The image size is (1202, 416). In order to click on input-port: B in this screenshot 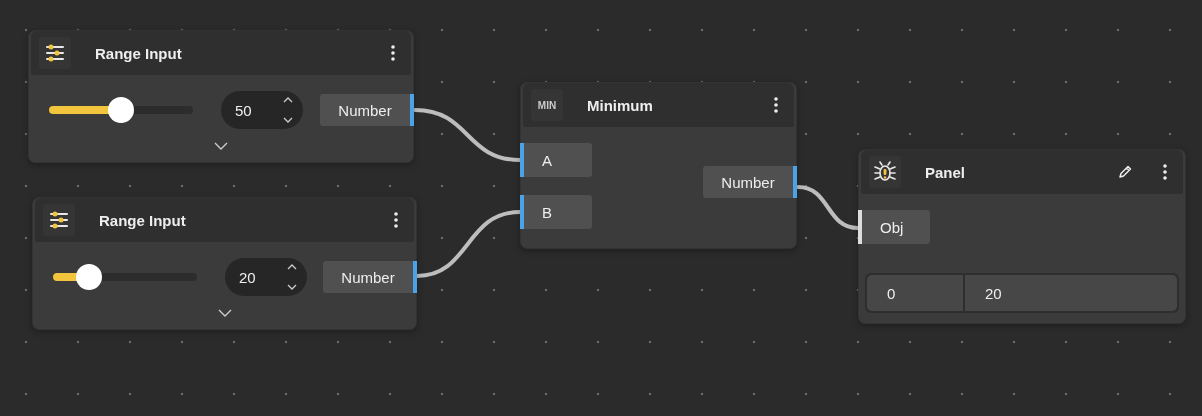, I will do `click(556, 212)`.